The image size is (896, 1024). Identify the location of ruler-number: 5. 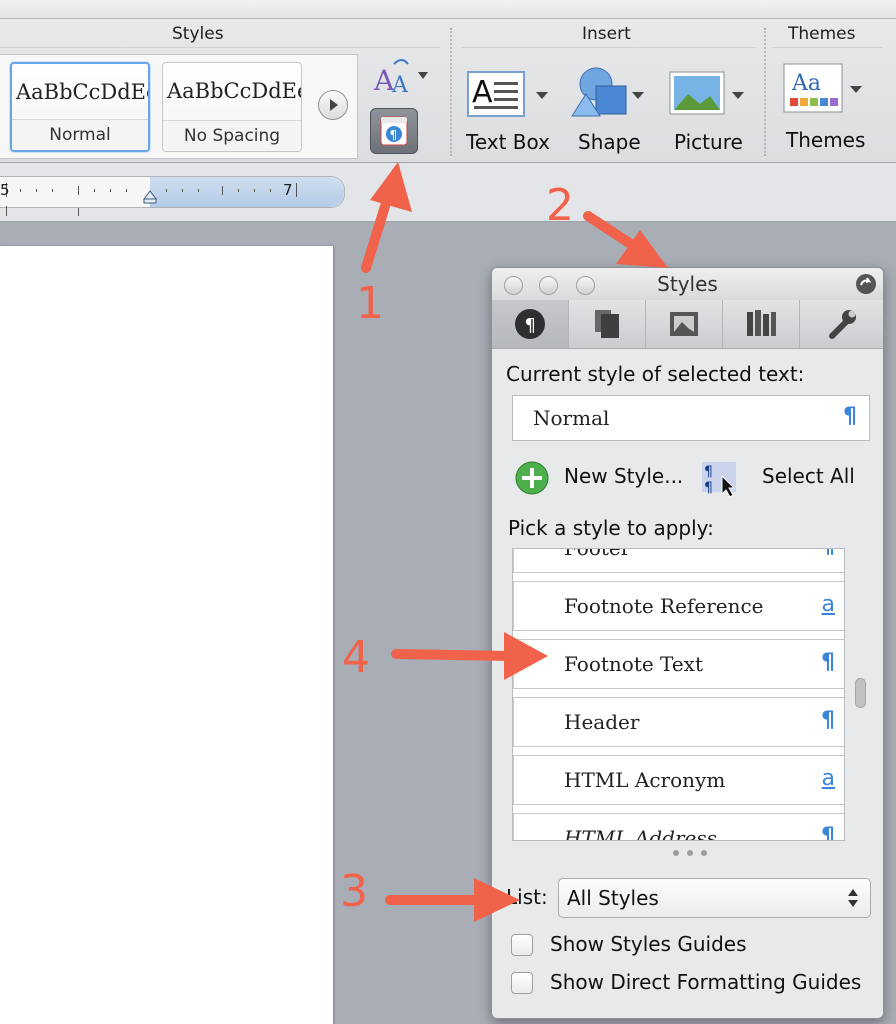
(5, 190).